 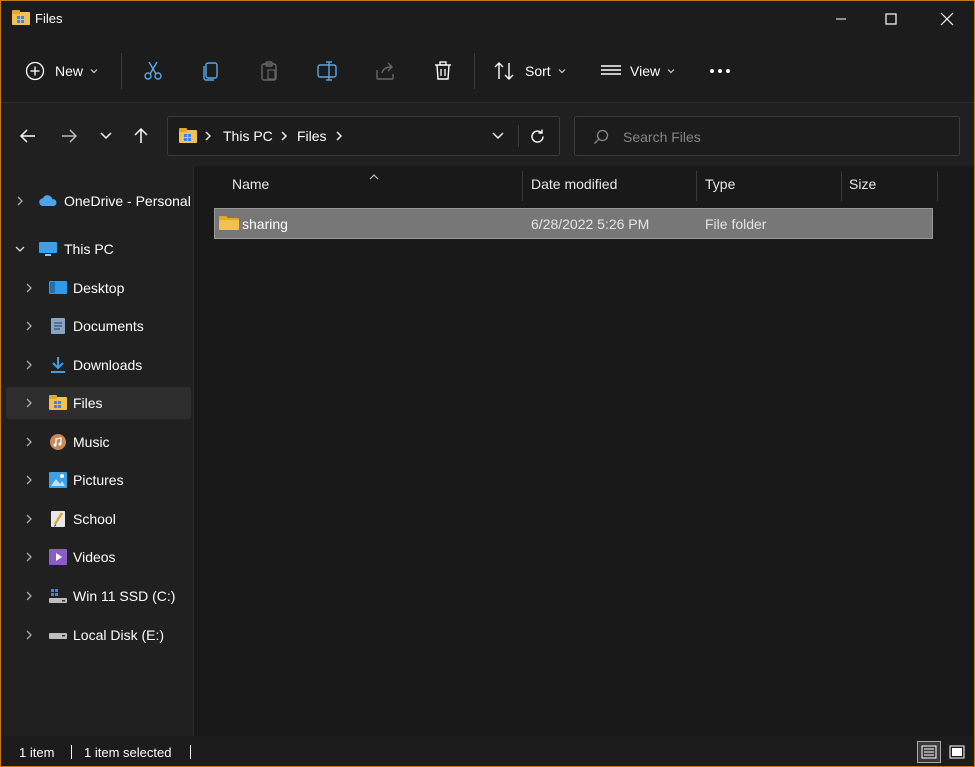 I want to click on paste-button, so click(x=269, y=71).